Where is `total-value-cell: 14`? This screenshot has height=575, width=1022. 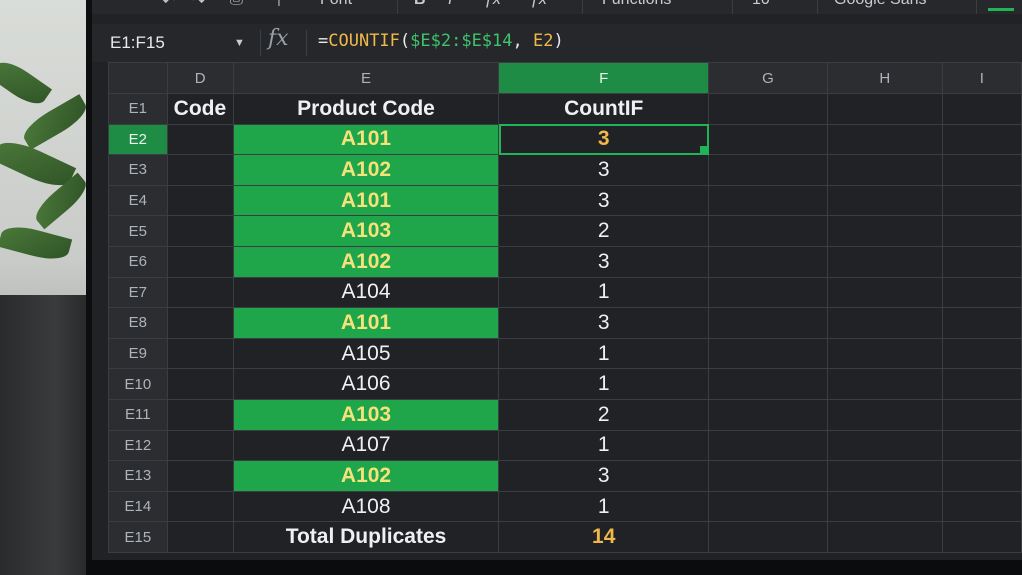 total-value-cell: 14 is located at coordinates (604, 537).